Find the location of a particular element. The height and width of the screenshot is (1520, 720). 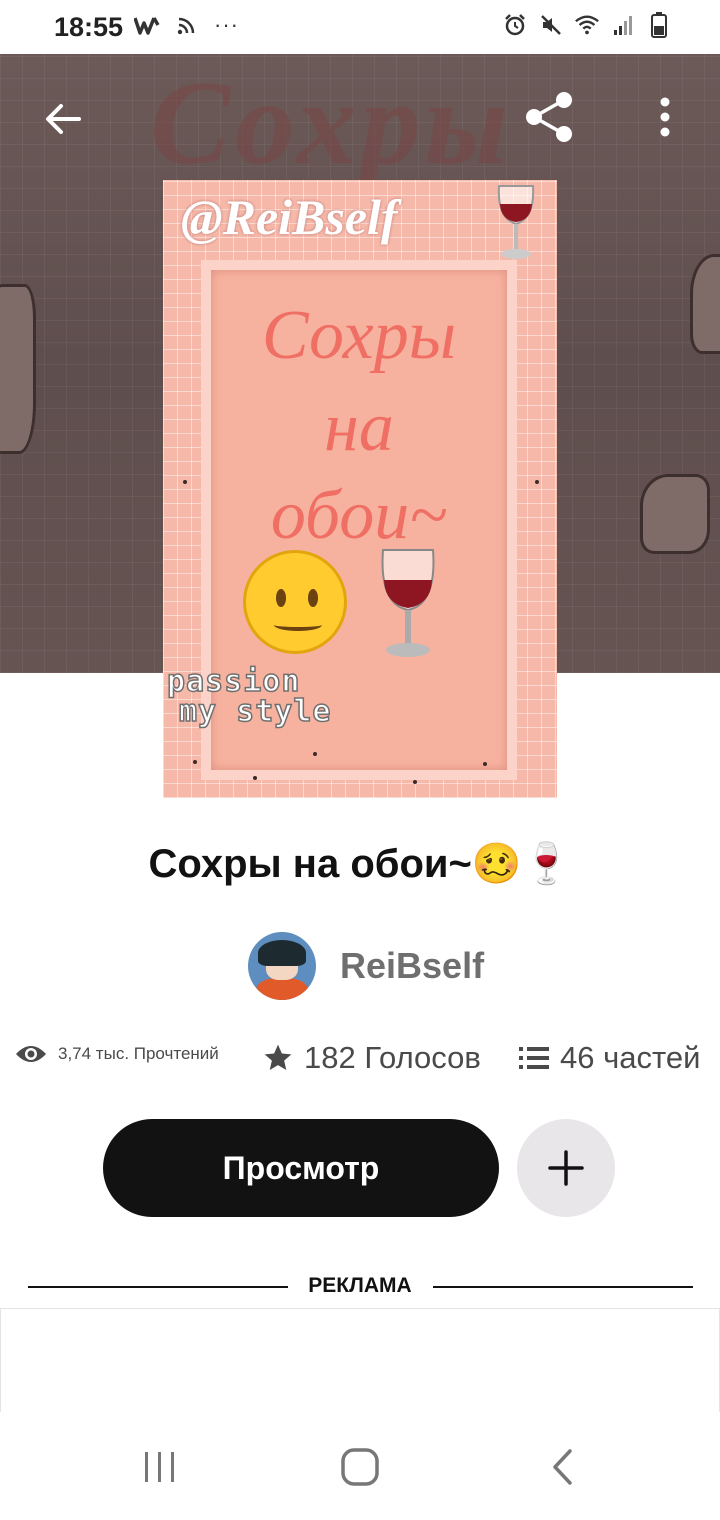

ad-container is located at coordinates (360, 1360).